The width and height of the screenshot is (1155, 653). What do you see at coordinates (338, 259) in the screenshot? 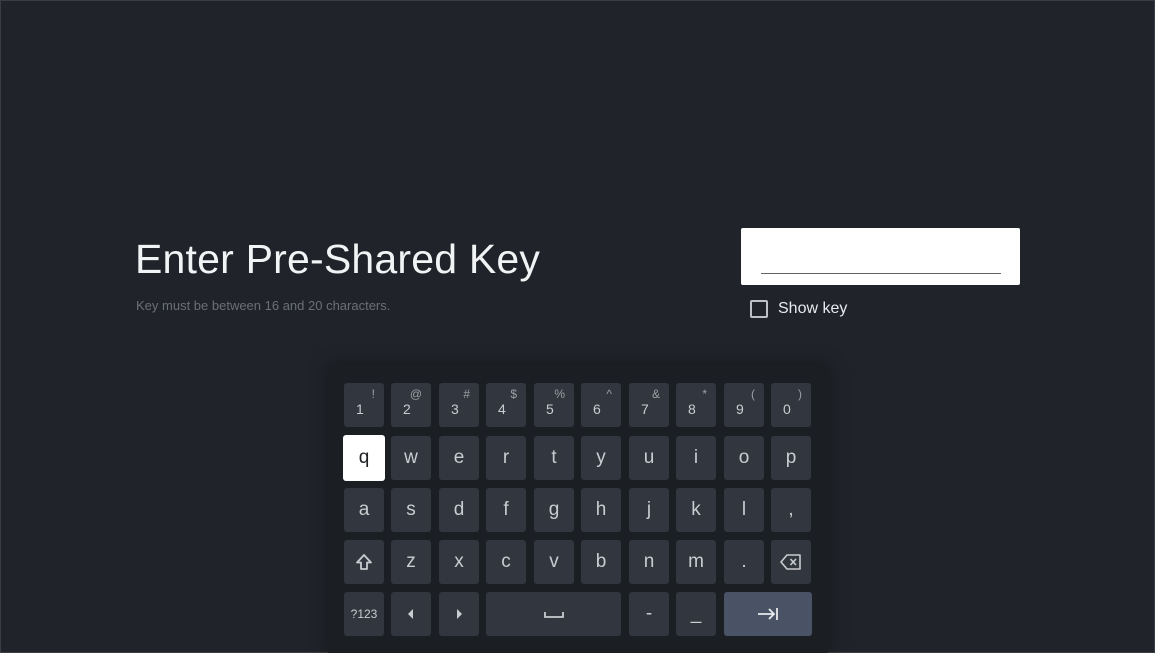
I see `page-title: Enter Pre-Shared Key` at bounding box center [338, 259].